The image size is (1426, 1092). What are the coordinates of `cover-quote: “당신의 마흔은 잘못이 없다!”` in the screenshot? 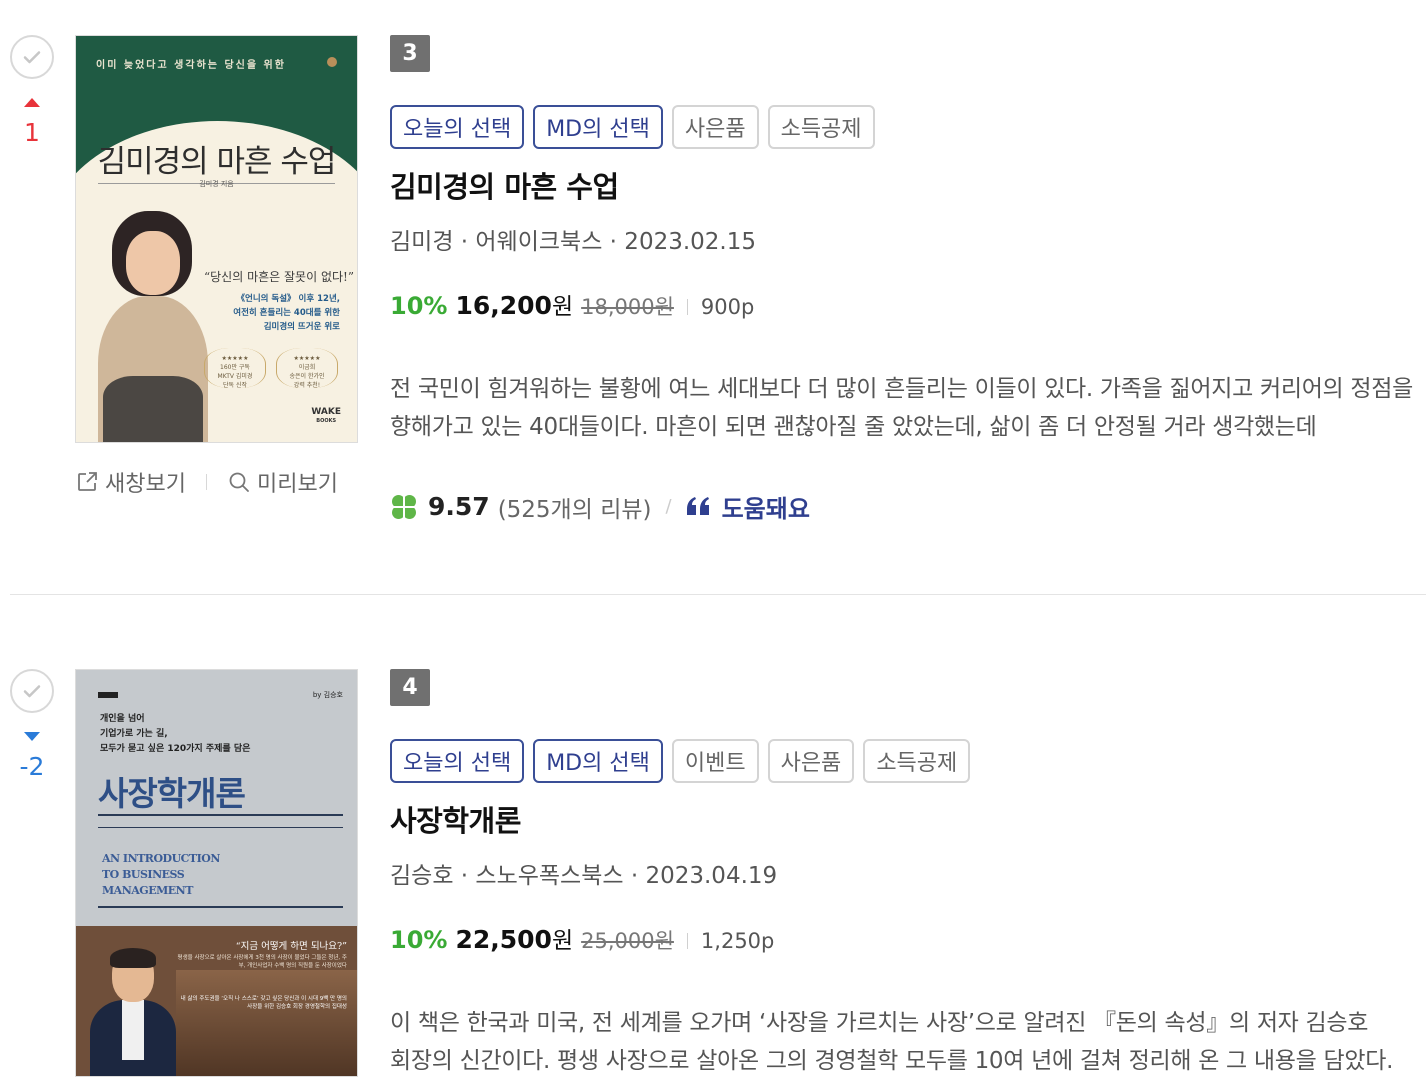 It's located at (279, 277).